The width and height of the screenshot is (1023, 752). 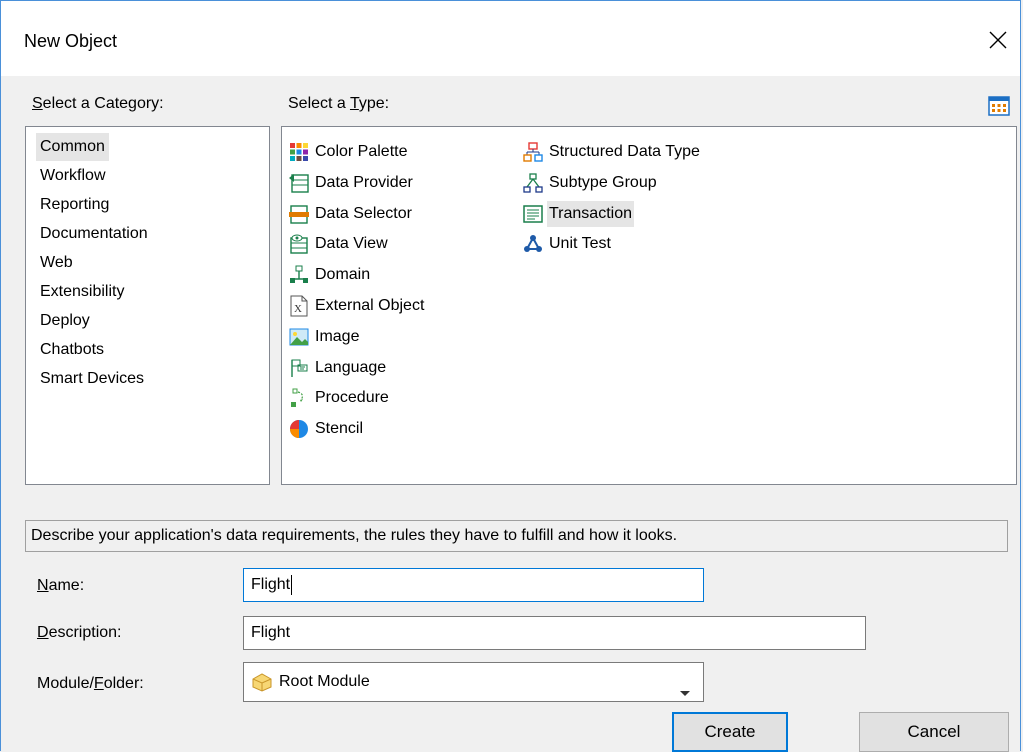 What do you see at coordinates (90, 683) in the screenshot?
I see `module-label: Module/Folder:` at bounding box center [90, 683].